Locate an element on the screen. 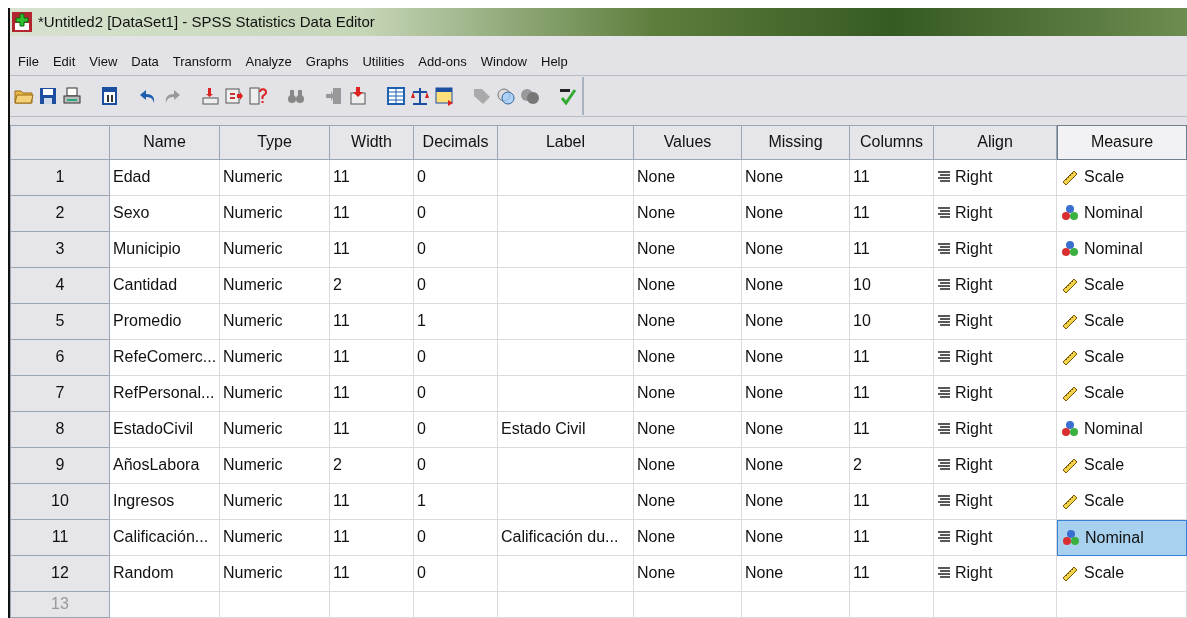 Image resolution: width=1187 pixels, height=618 pixels. select-grid-icon is located at coordinates (444, 96).